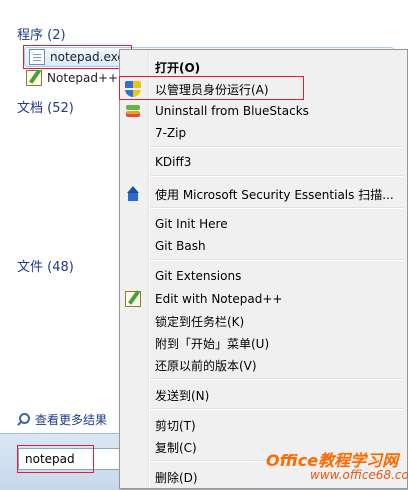  What do you see at coordinates (359, 475) in the screenshot?
I see `watermark-url: www.office68.com` at bounding box center [359, 475].